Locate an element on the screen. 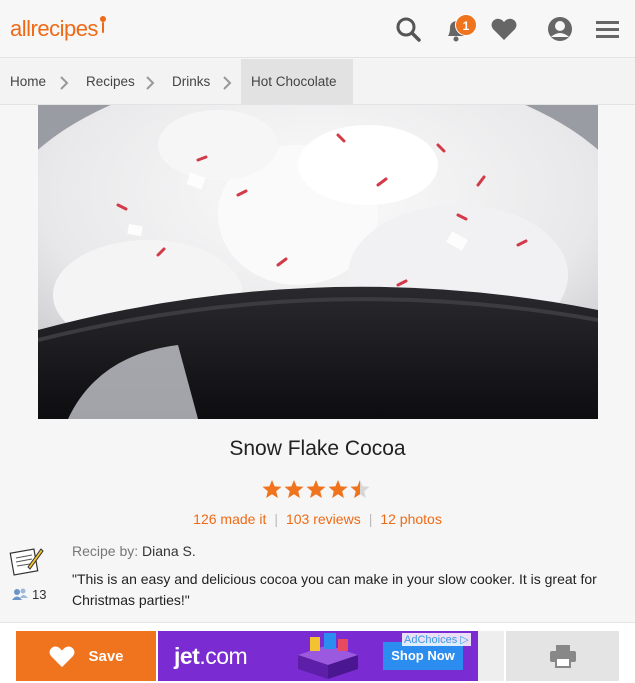 Image resolution: width=635 pixels, height=683 pixels. breadcrumb-hot-chocolate: Hot Chocolate is located at coordinates (297, 82).